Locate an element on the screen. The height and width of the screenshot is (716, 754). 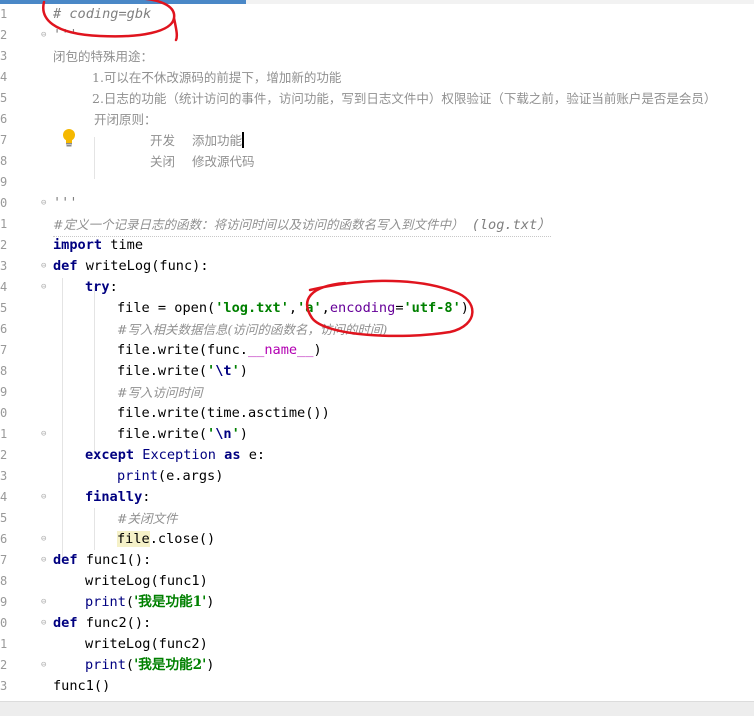
comment-line: #关闭文件 is located at coordinates (147, 518).